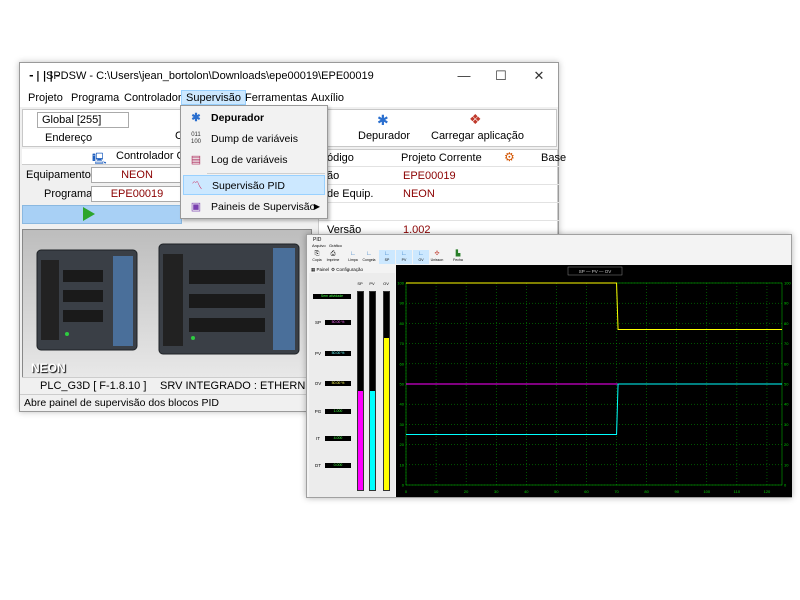  Describe the element at coordinates (786, 444) in the screenshot. I see `y-tick-label-right: 20` at that location.